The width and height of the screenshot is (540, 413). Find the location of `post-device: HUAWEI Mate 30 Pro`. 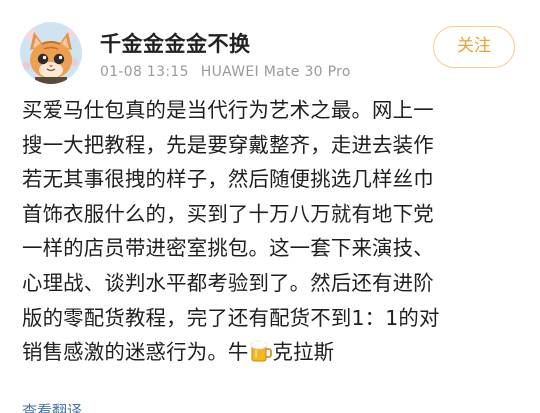

post-device: HUAWEI Mate 30 Pro is located at coordinates (275, 72).